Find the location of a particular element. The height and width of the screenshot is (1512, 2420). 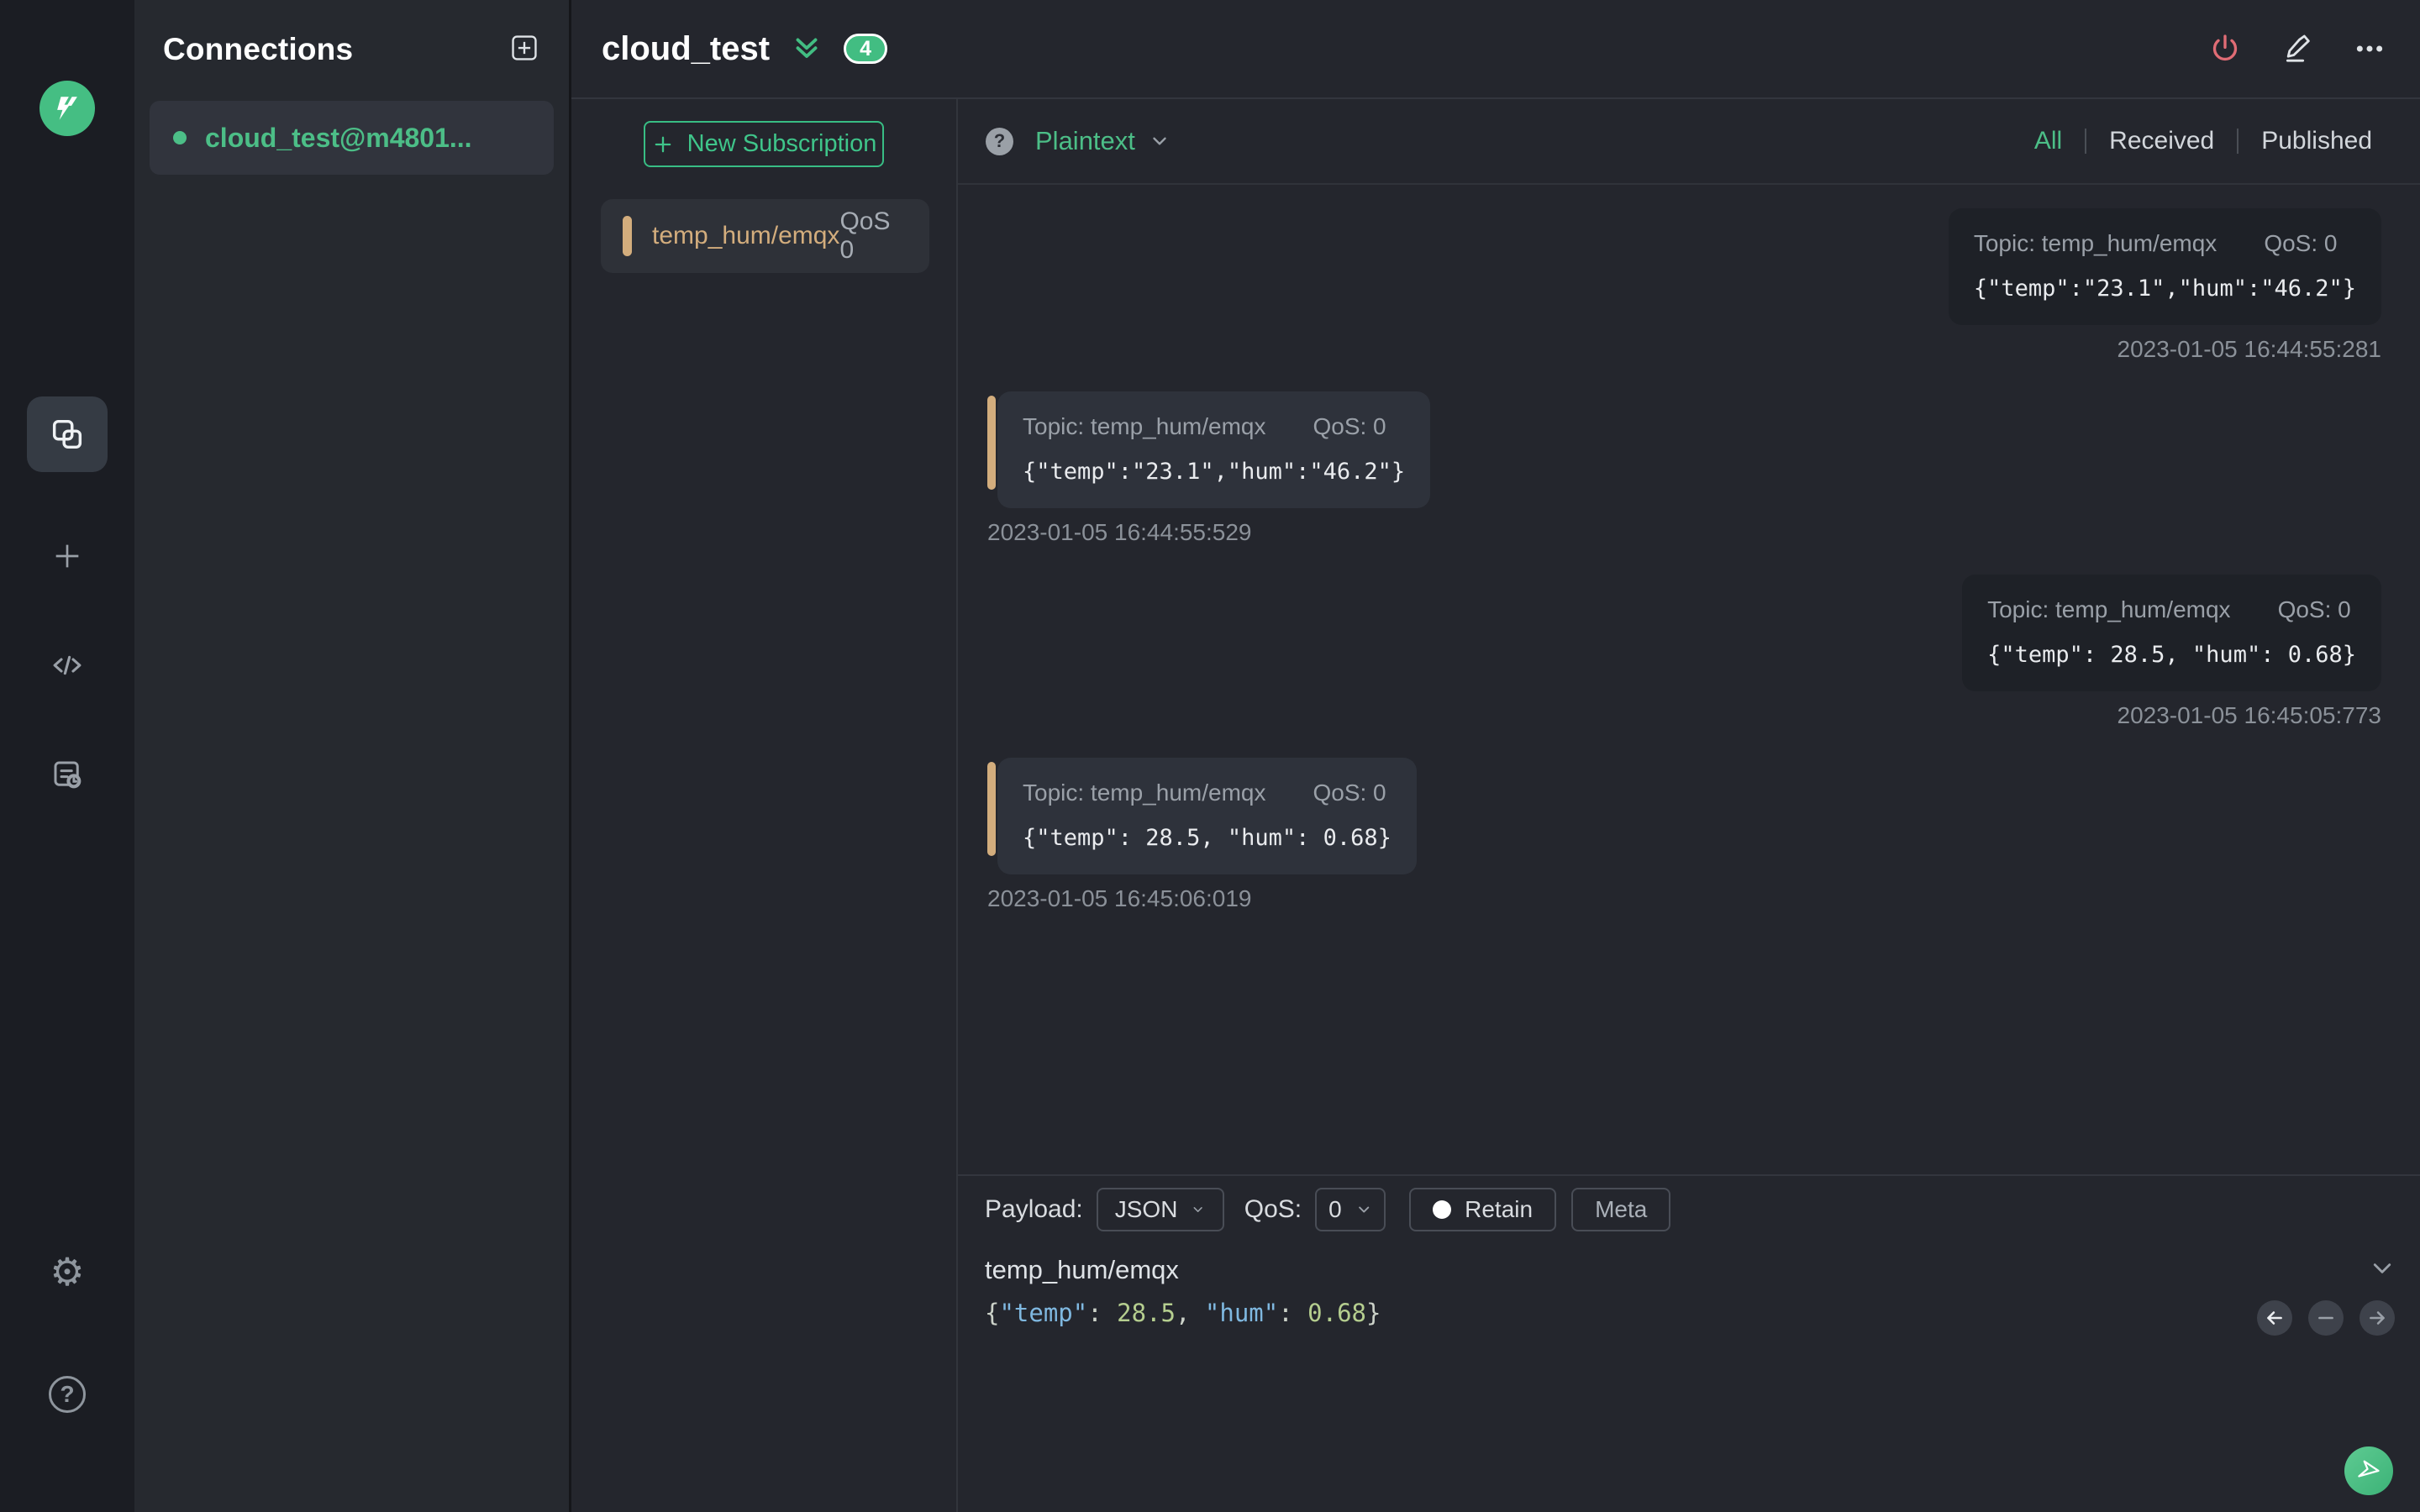

collapse-panel-button is located at coordinates (807, 49).